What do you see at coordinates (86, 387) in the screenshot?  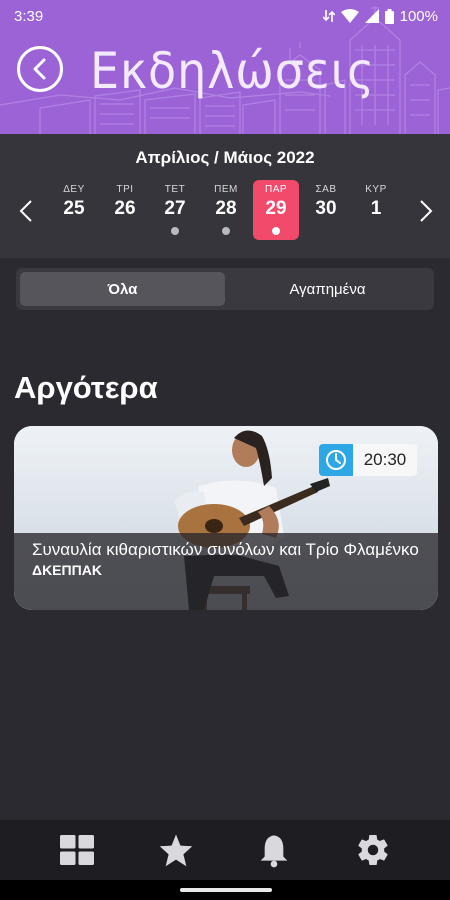 I see `section-title: Αργότερα` at bounding box center [86, 387].